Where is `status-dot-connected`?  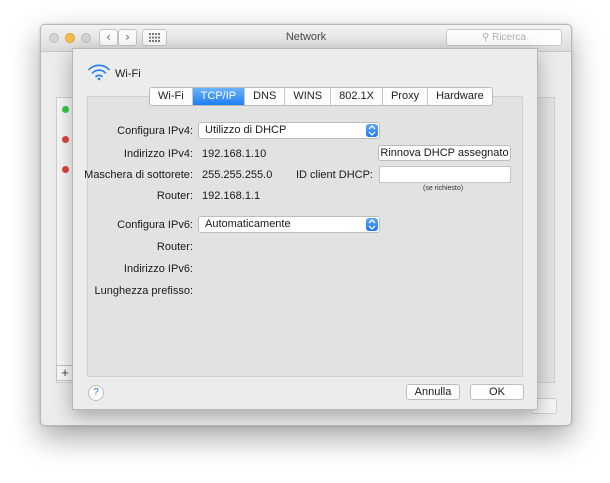 status-dot-connected is located at coordinates (65, 109).